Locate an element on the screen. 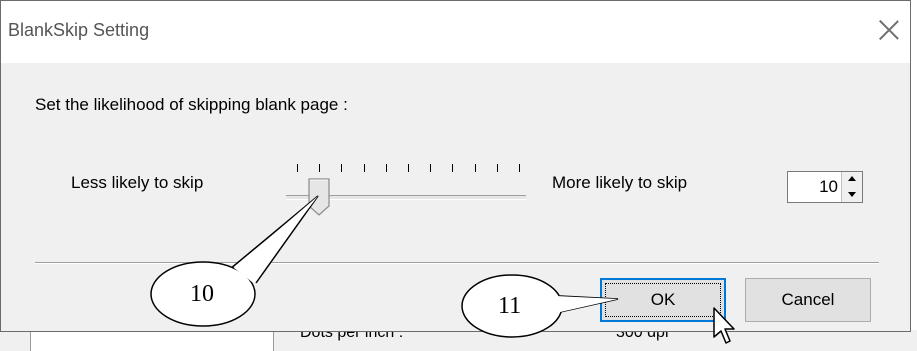 The width and height of the screenshot is (917, 351). callout-11-label: 11 is located at coordinates (510, 306).